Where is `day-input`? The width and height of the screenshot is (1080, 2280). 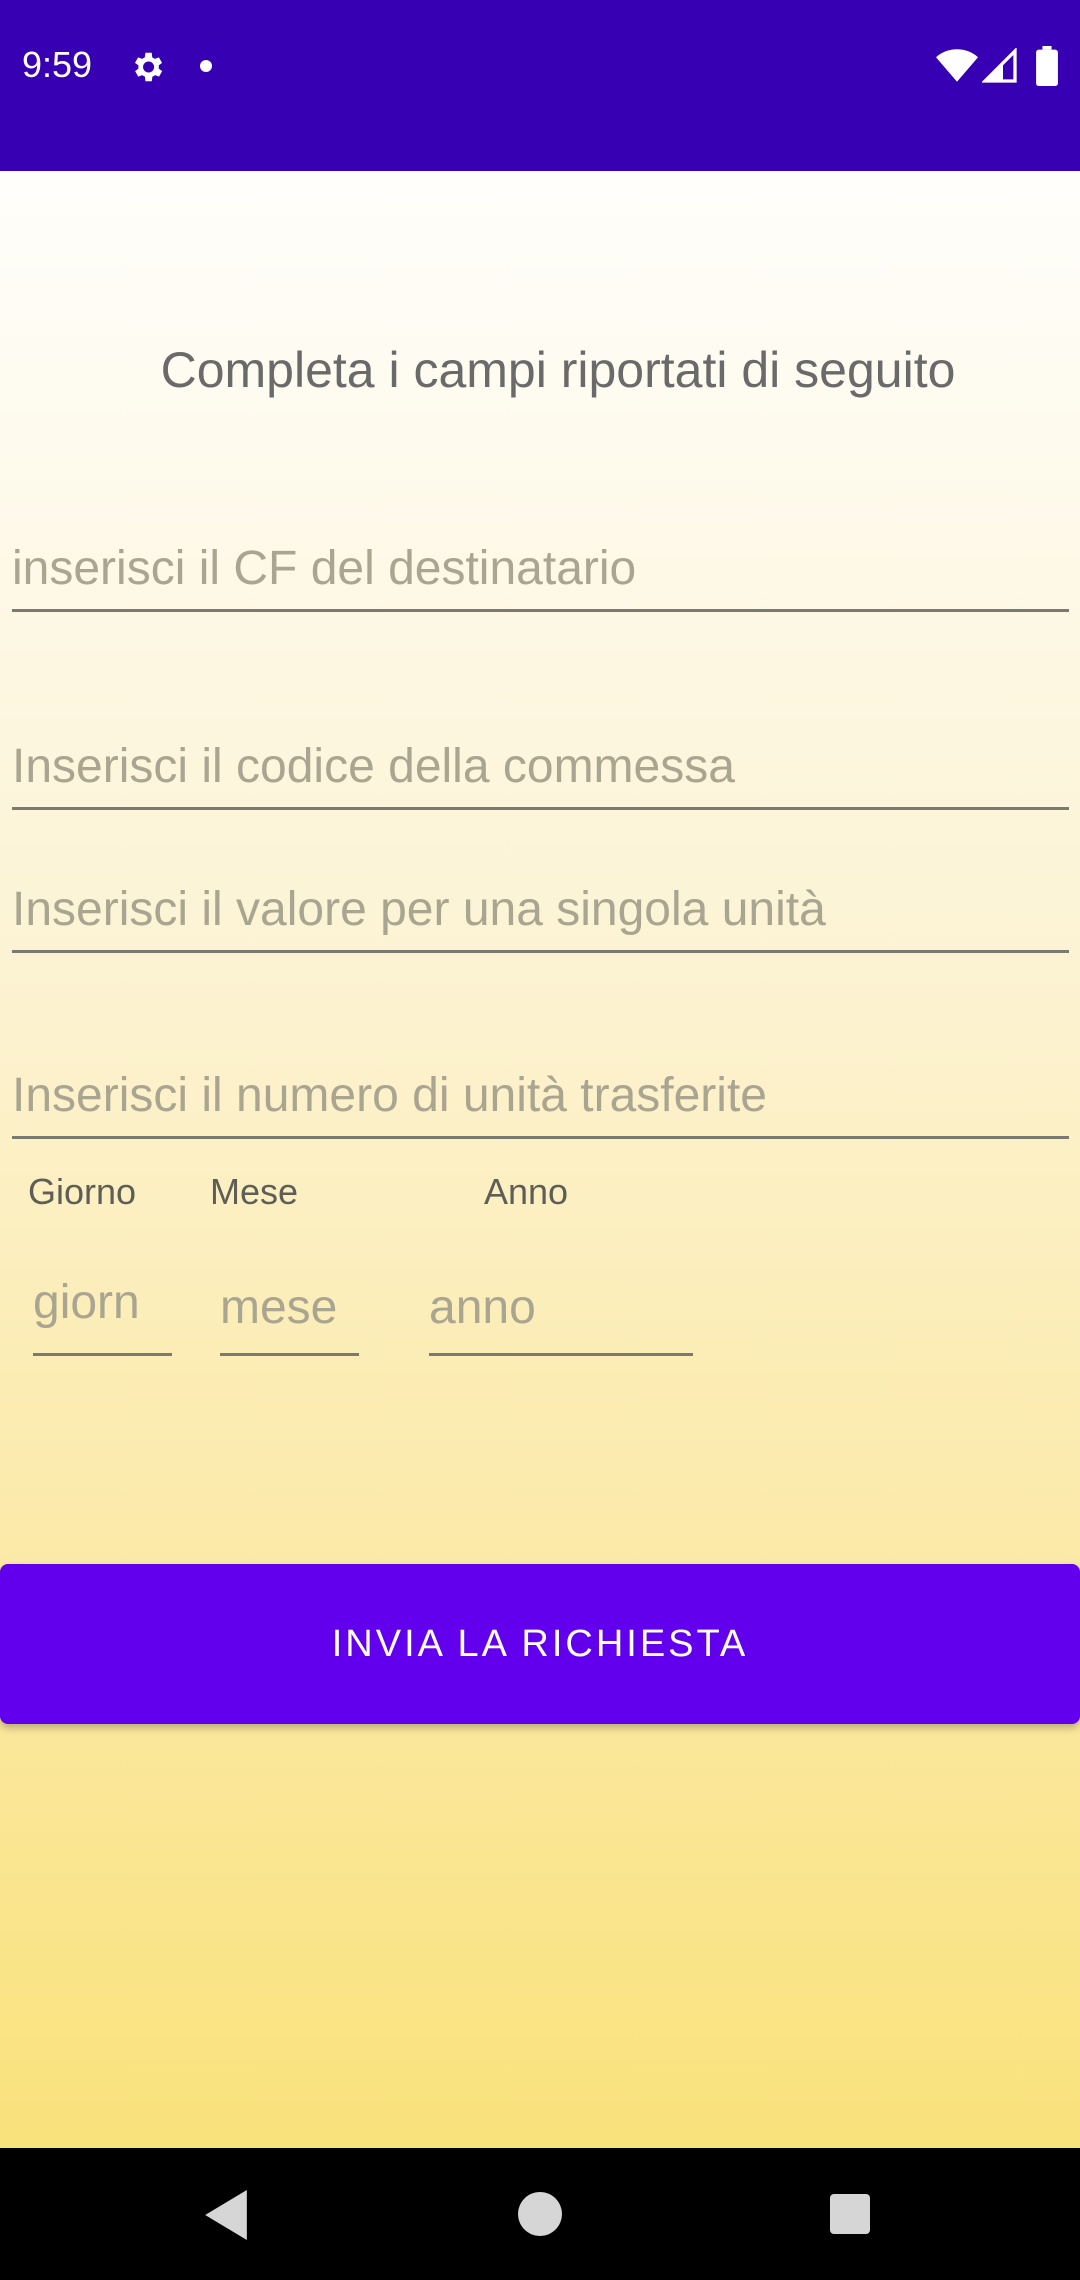
day-input is located at coordinates (102, 1302).